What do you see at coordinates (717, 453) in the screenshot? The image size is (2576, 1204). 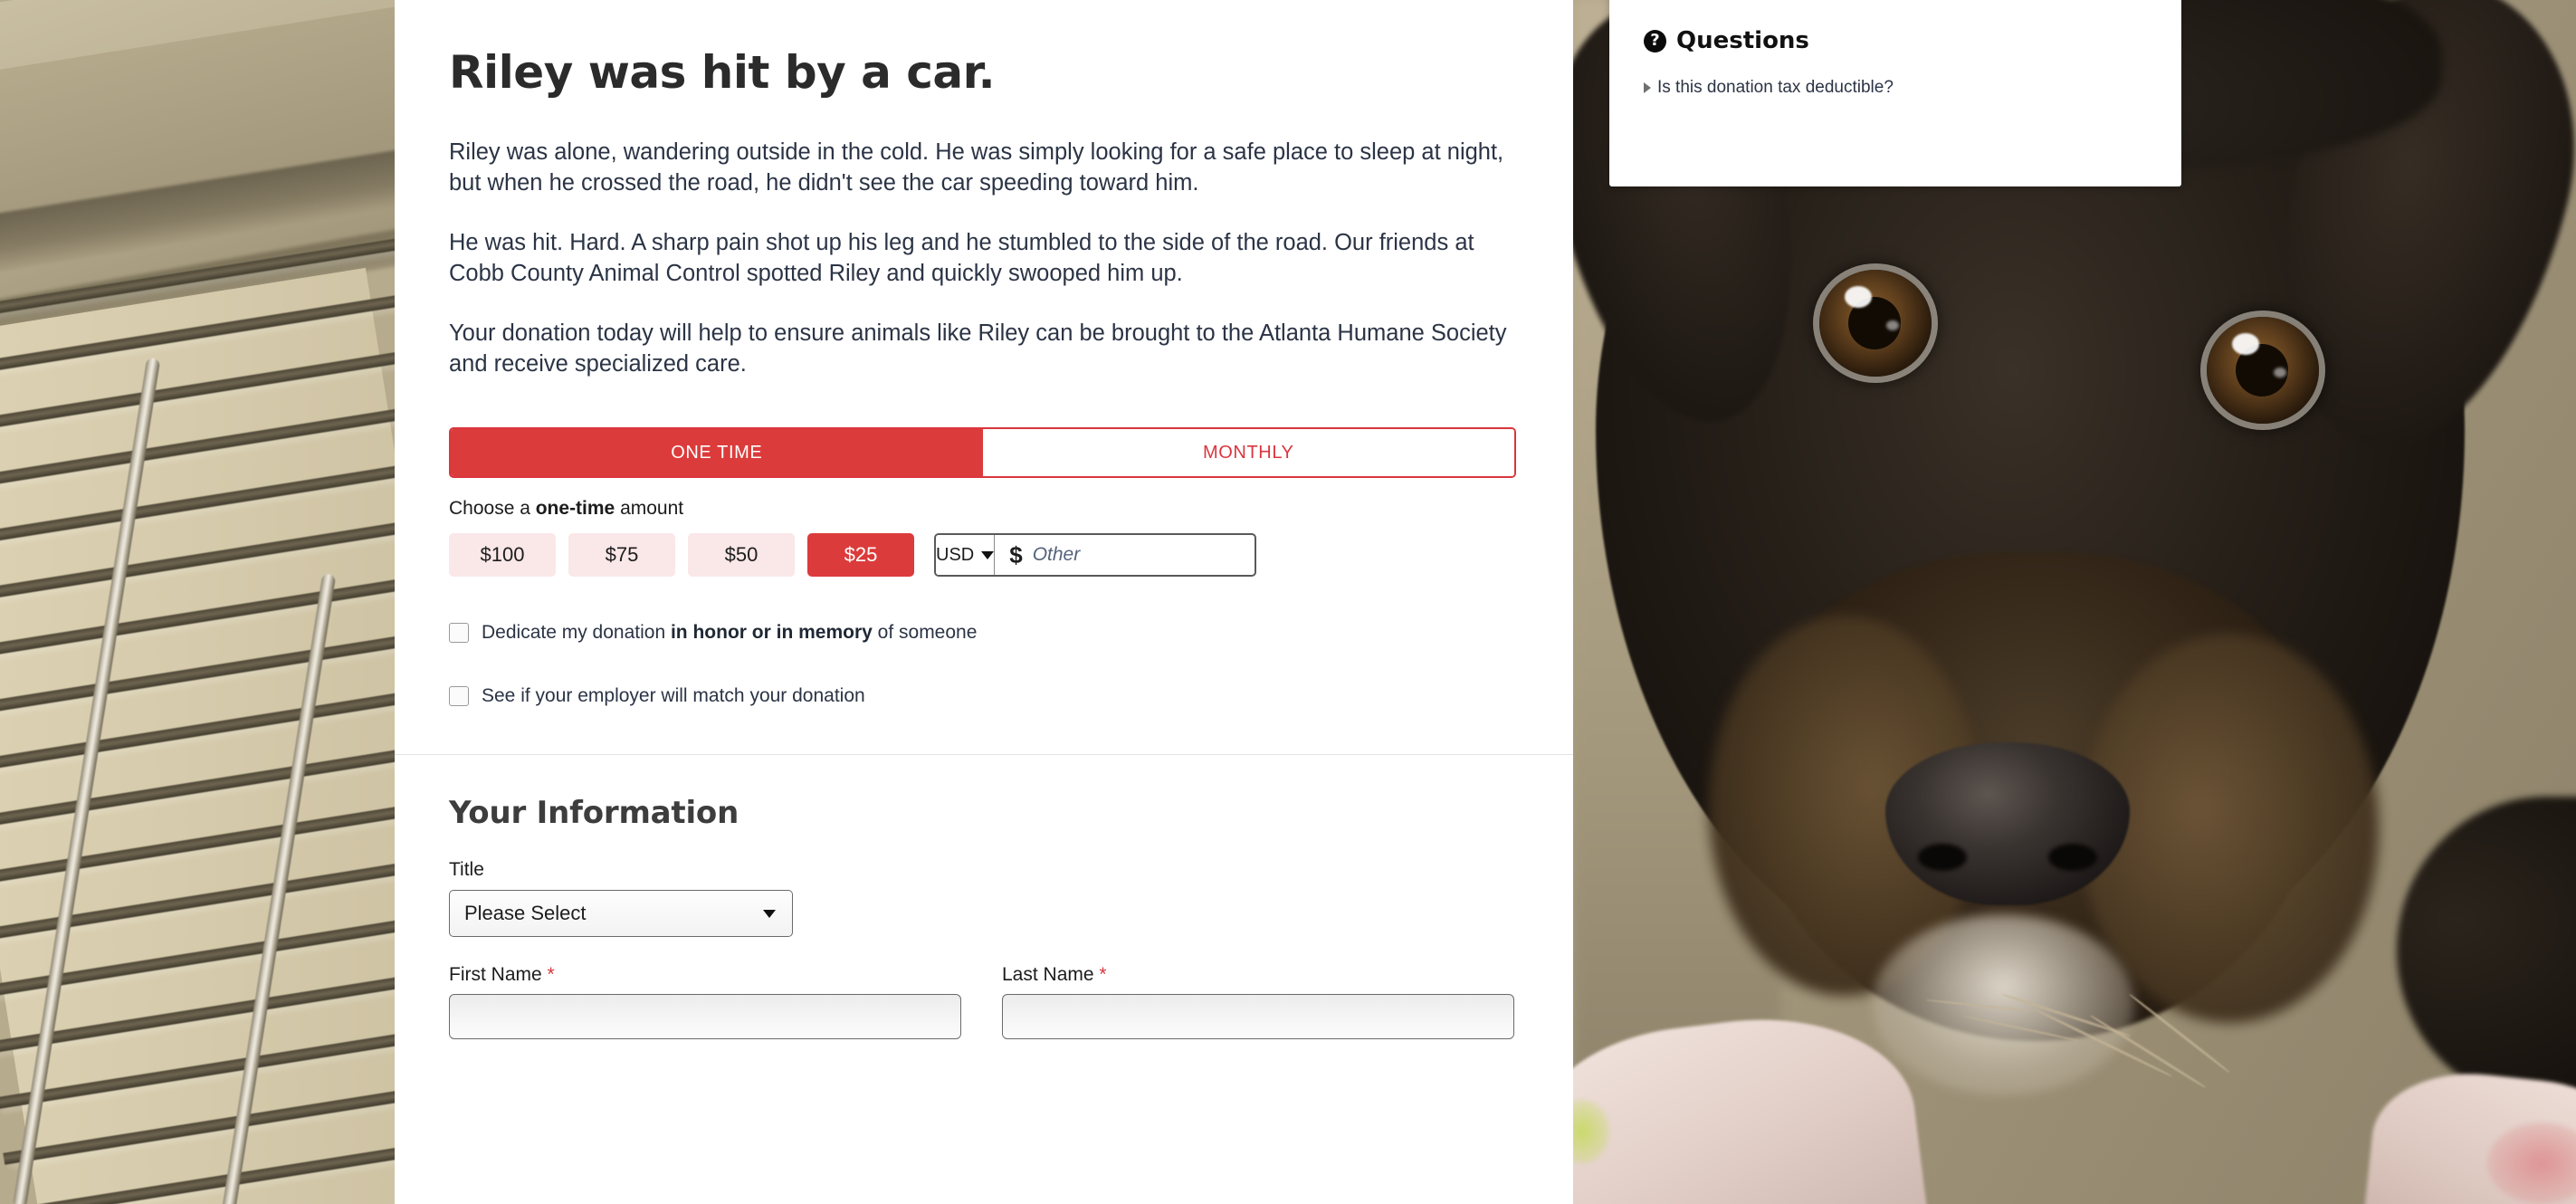 I see `tab-one-time: ONE TIME` at bounding box center [717, 453].